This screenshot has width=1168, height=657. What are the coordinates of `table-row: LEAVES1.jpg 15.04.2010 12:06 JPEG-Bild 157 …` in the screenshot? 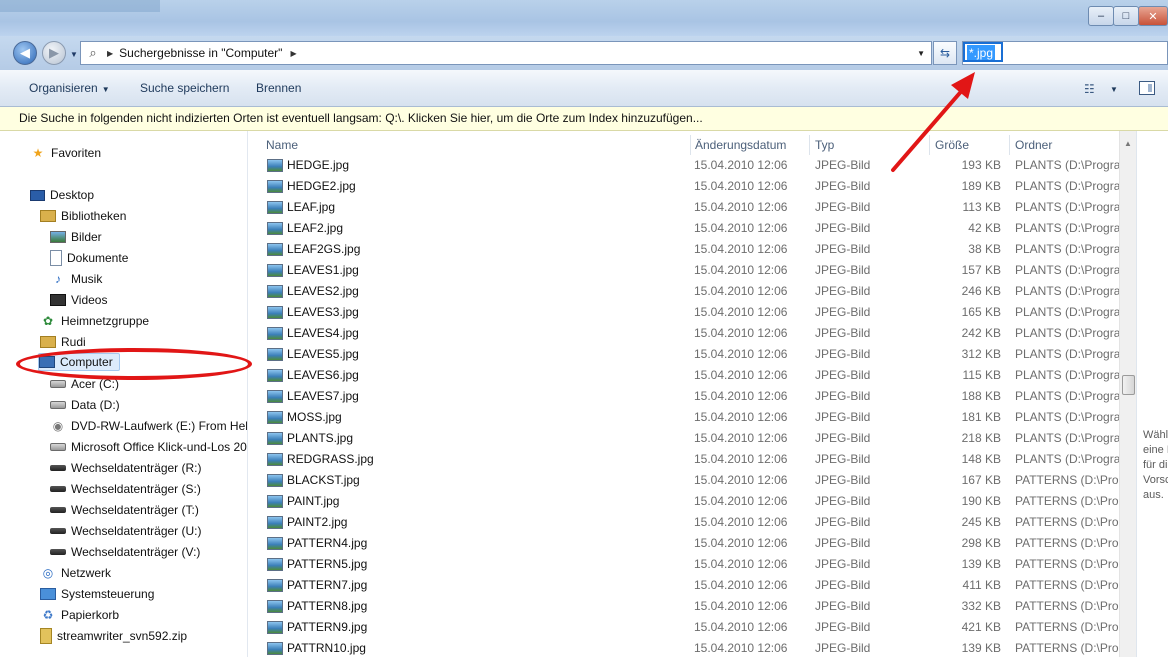 It's located at (684, 270).